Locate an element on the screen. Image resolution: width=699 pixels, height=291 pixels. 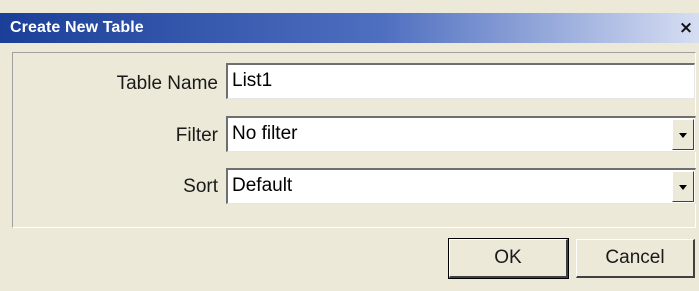
ok-button: OK is located at coordinates (508, 258).